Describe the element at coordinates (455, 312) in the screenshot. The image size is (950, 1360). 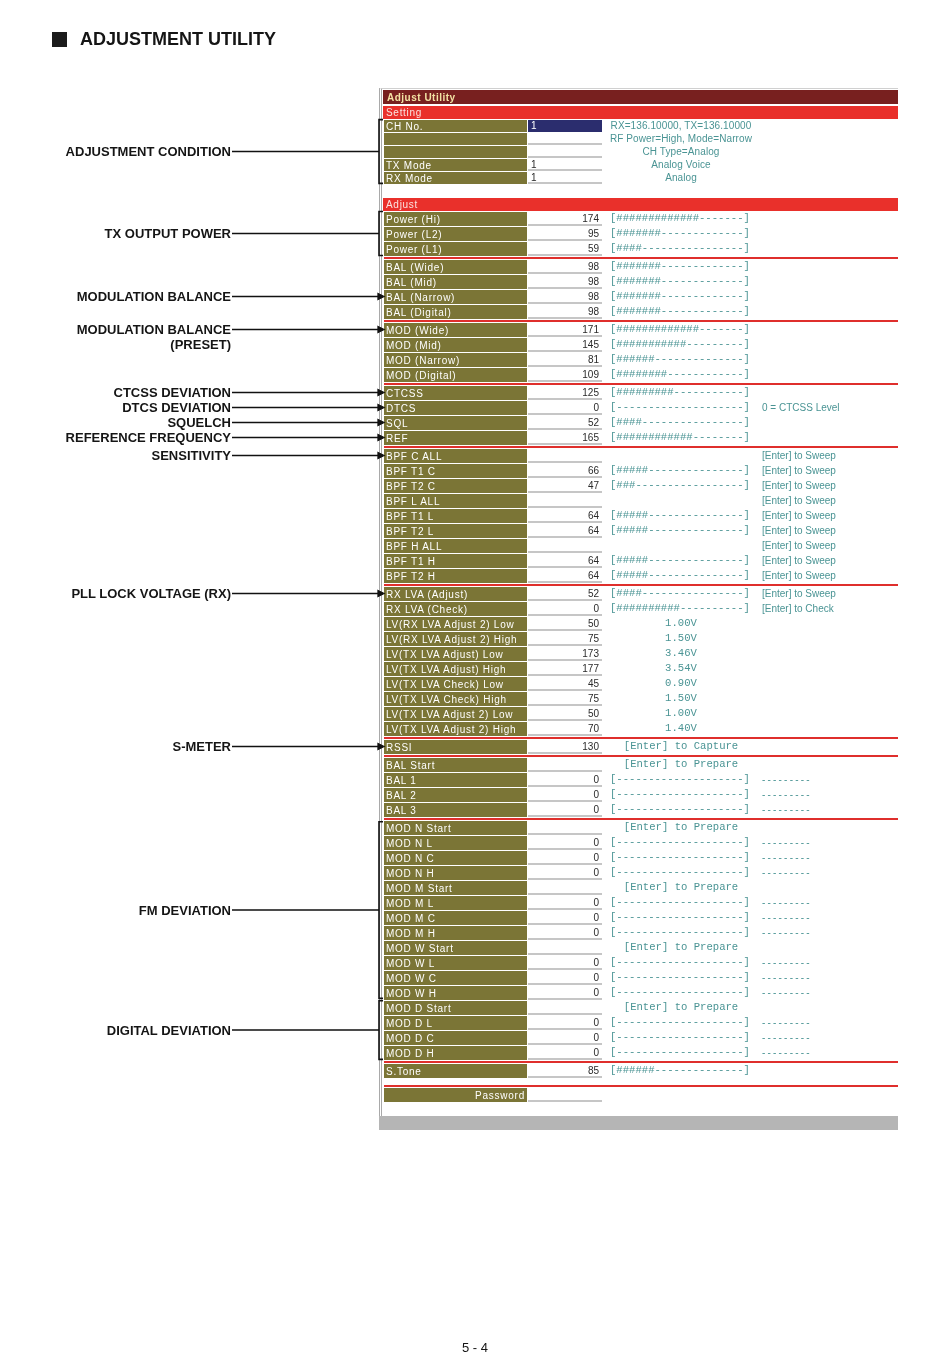
I see `field-label: BAL (Digital)` at that location.